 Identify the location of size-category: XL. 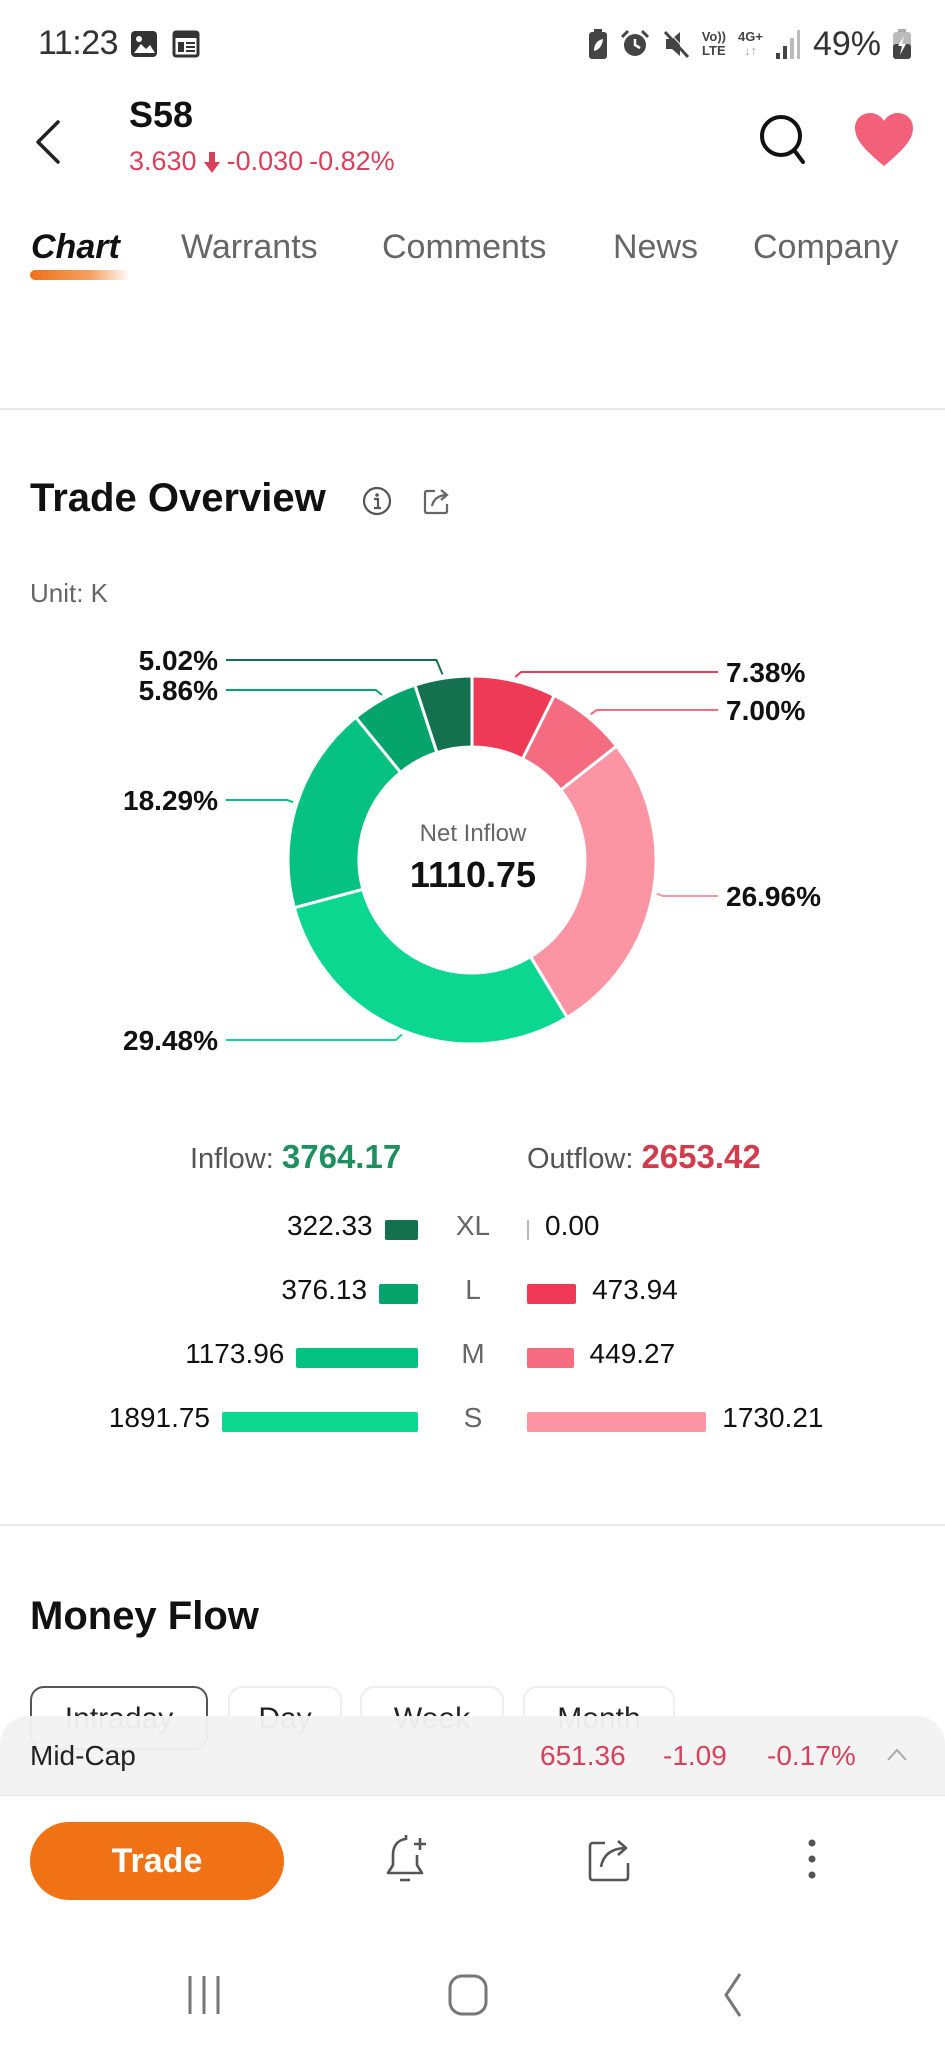
(473, 1225).